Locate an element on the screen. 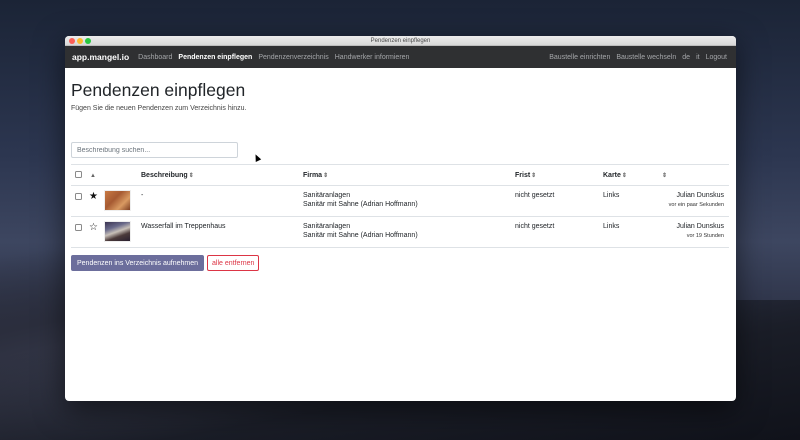 The height and width of the screenshot is (440, 800). brand-logo: app.mangel.io is located at coordinates (100, 57).